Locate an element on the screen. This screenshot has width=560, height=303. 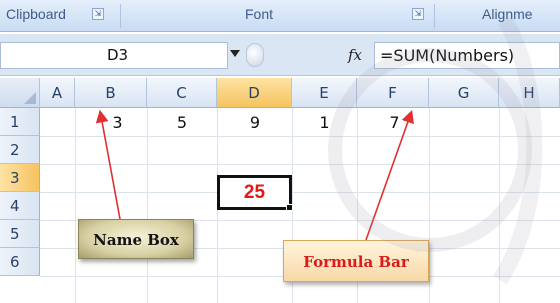
ribbon-group-font: Font is located at coordinates (259, 14).